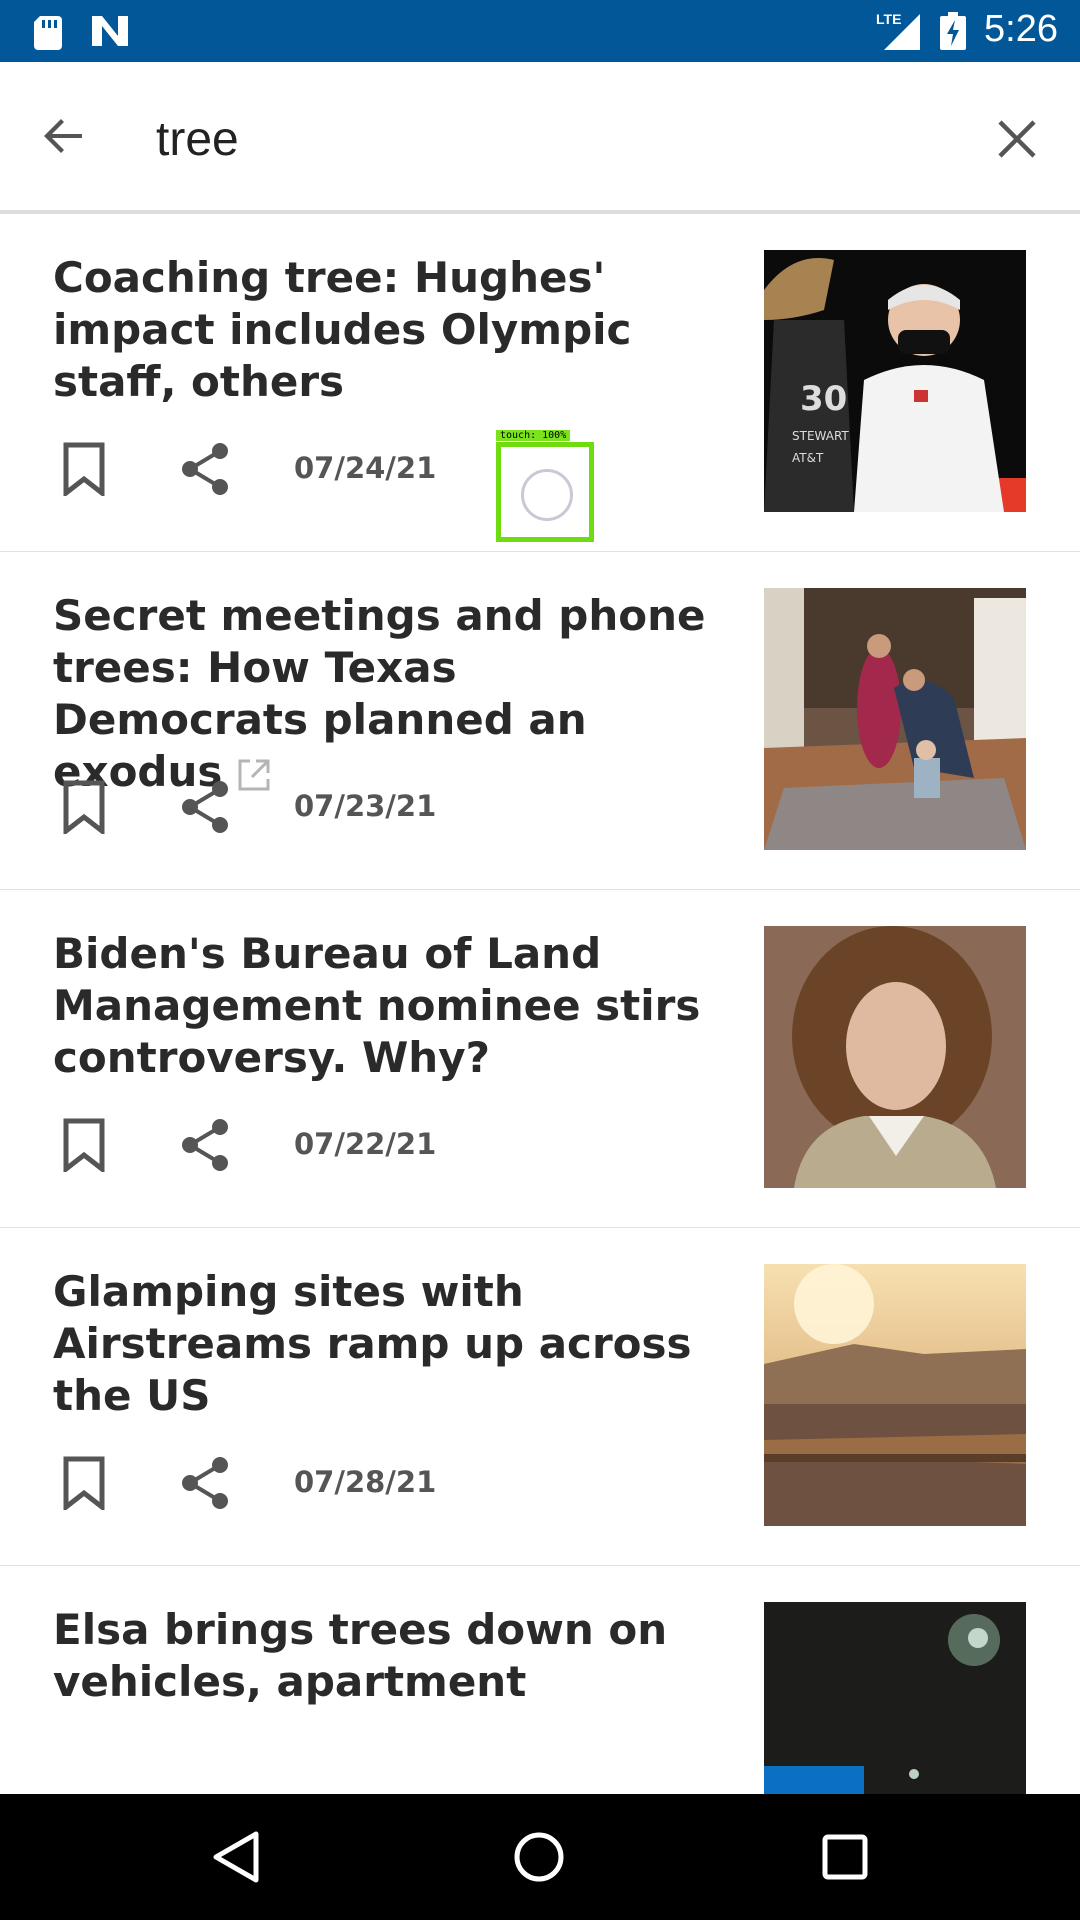 This screenshot has width=1080, height=1920. I want to click on touch-indicator, so click(545, 492).